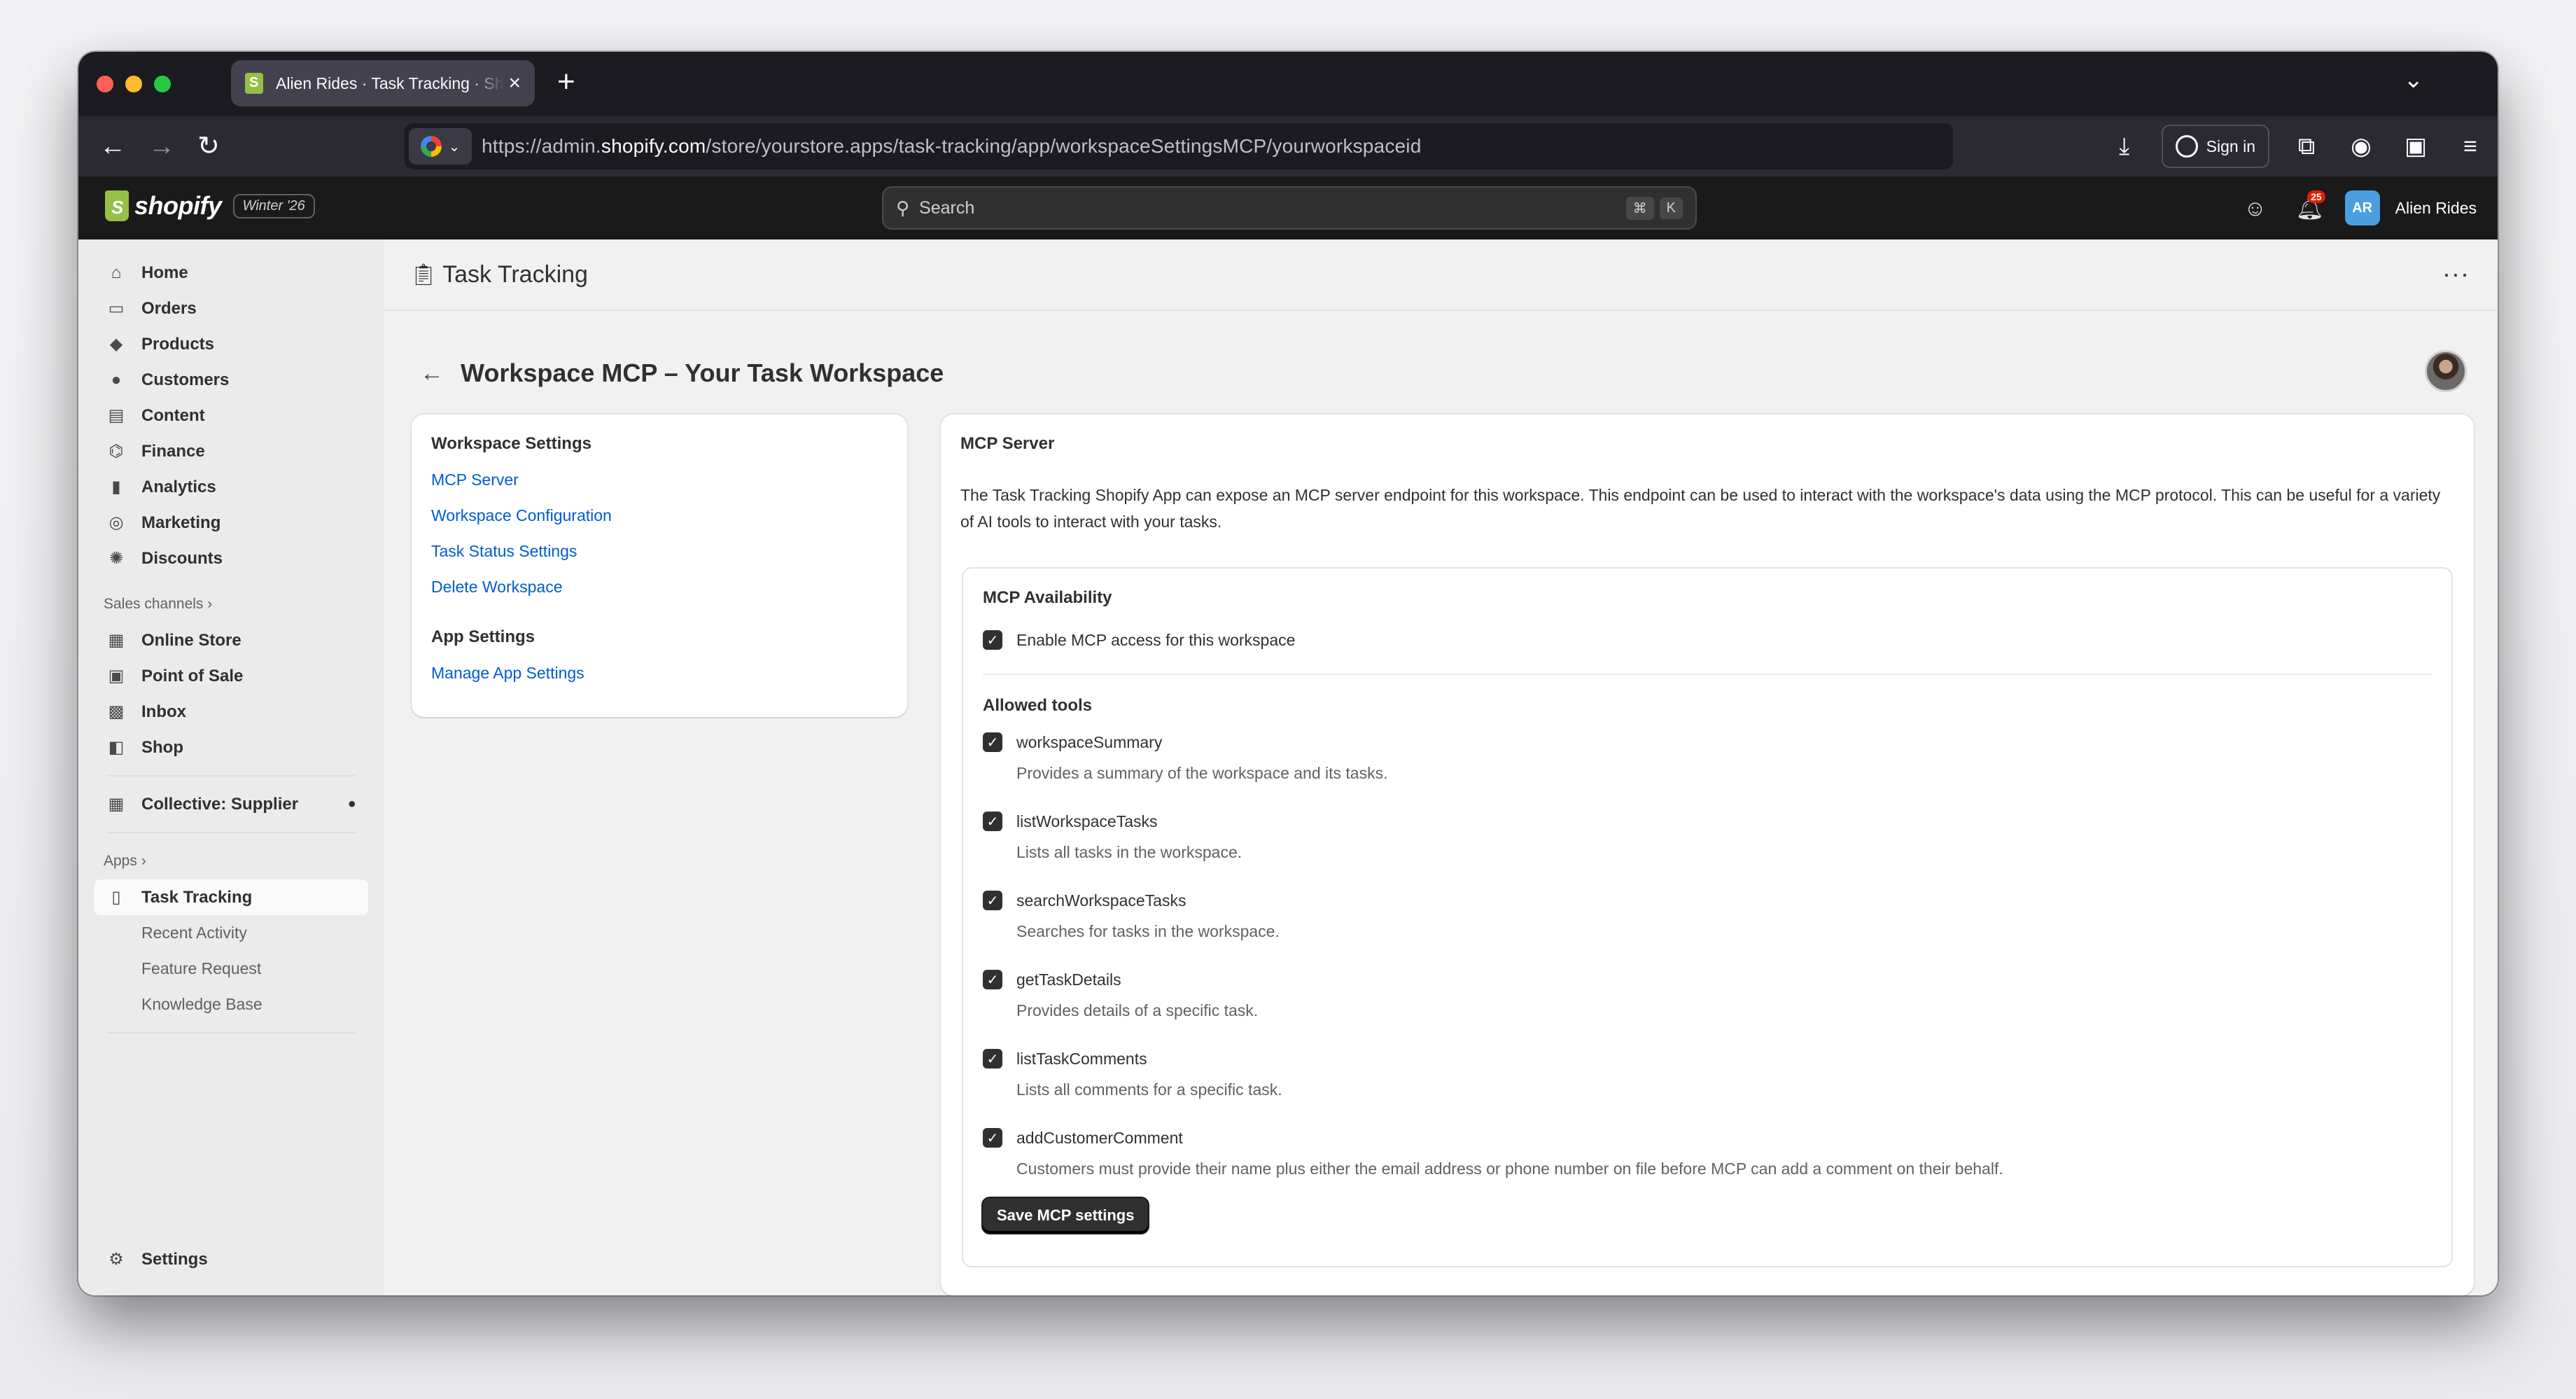  I want to click on store-name: Alien Rides, so click(2436, 209).